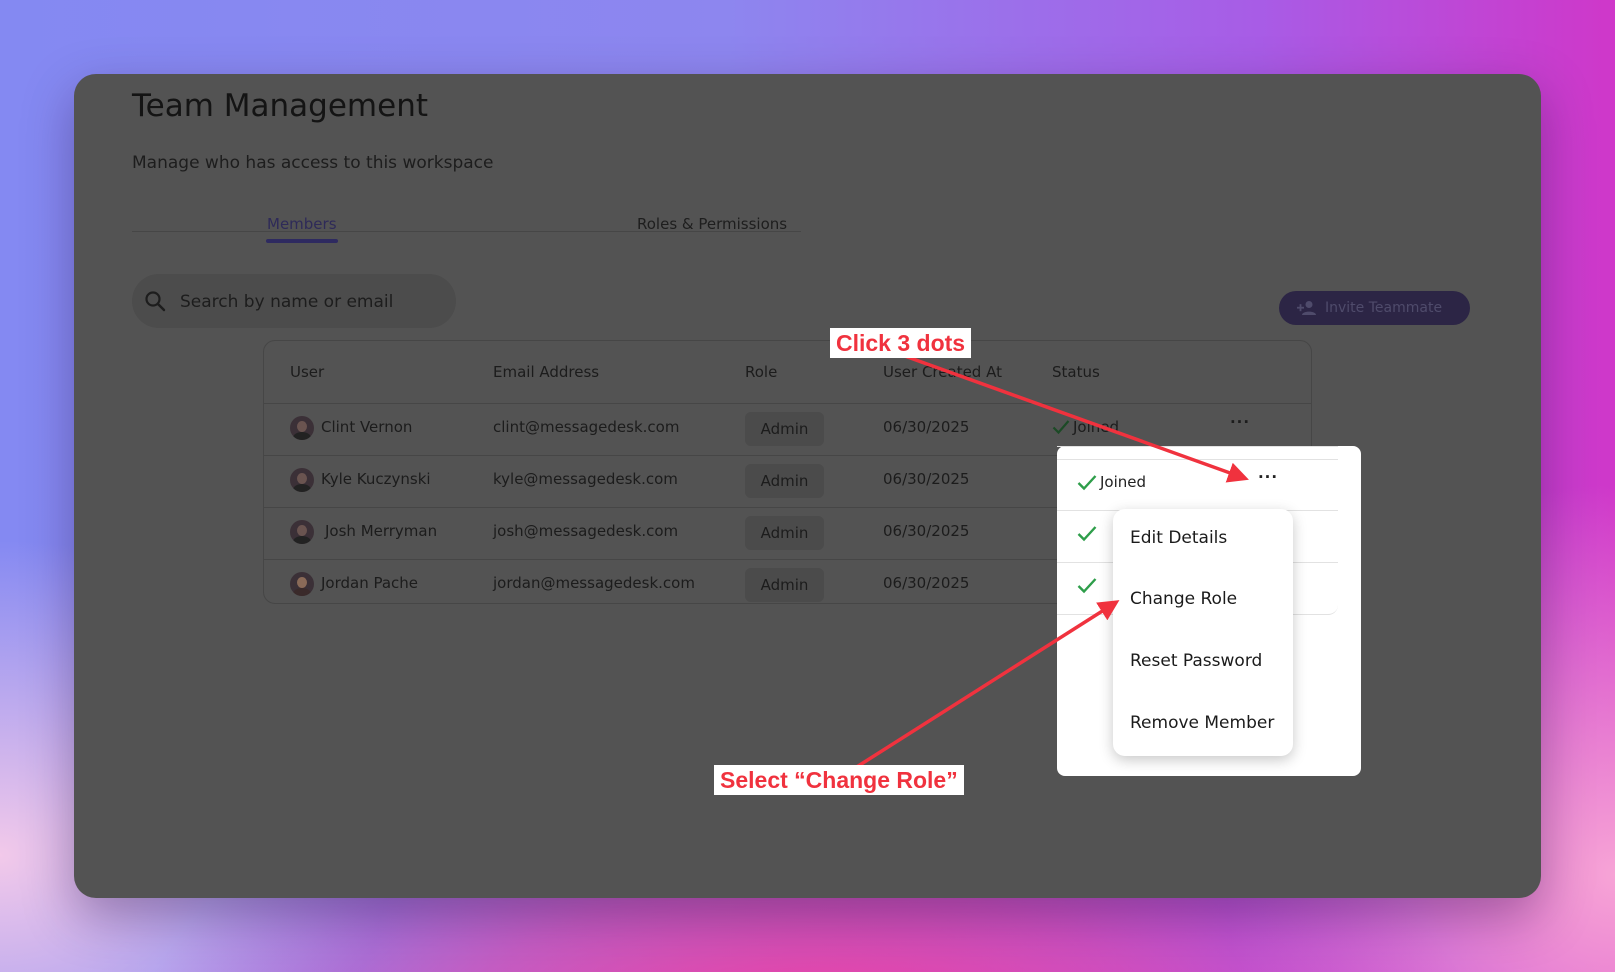 This screenshot has width=1615, height=972. Describe the element at coordinates (839, 780) in the screenshot. I see `annotation-select-change-role: Select “Change Role”` at that location.